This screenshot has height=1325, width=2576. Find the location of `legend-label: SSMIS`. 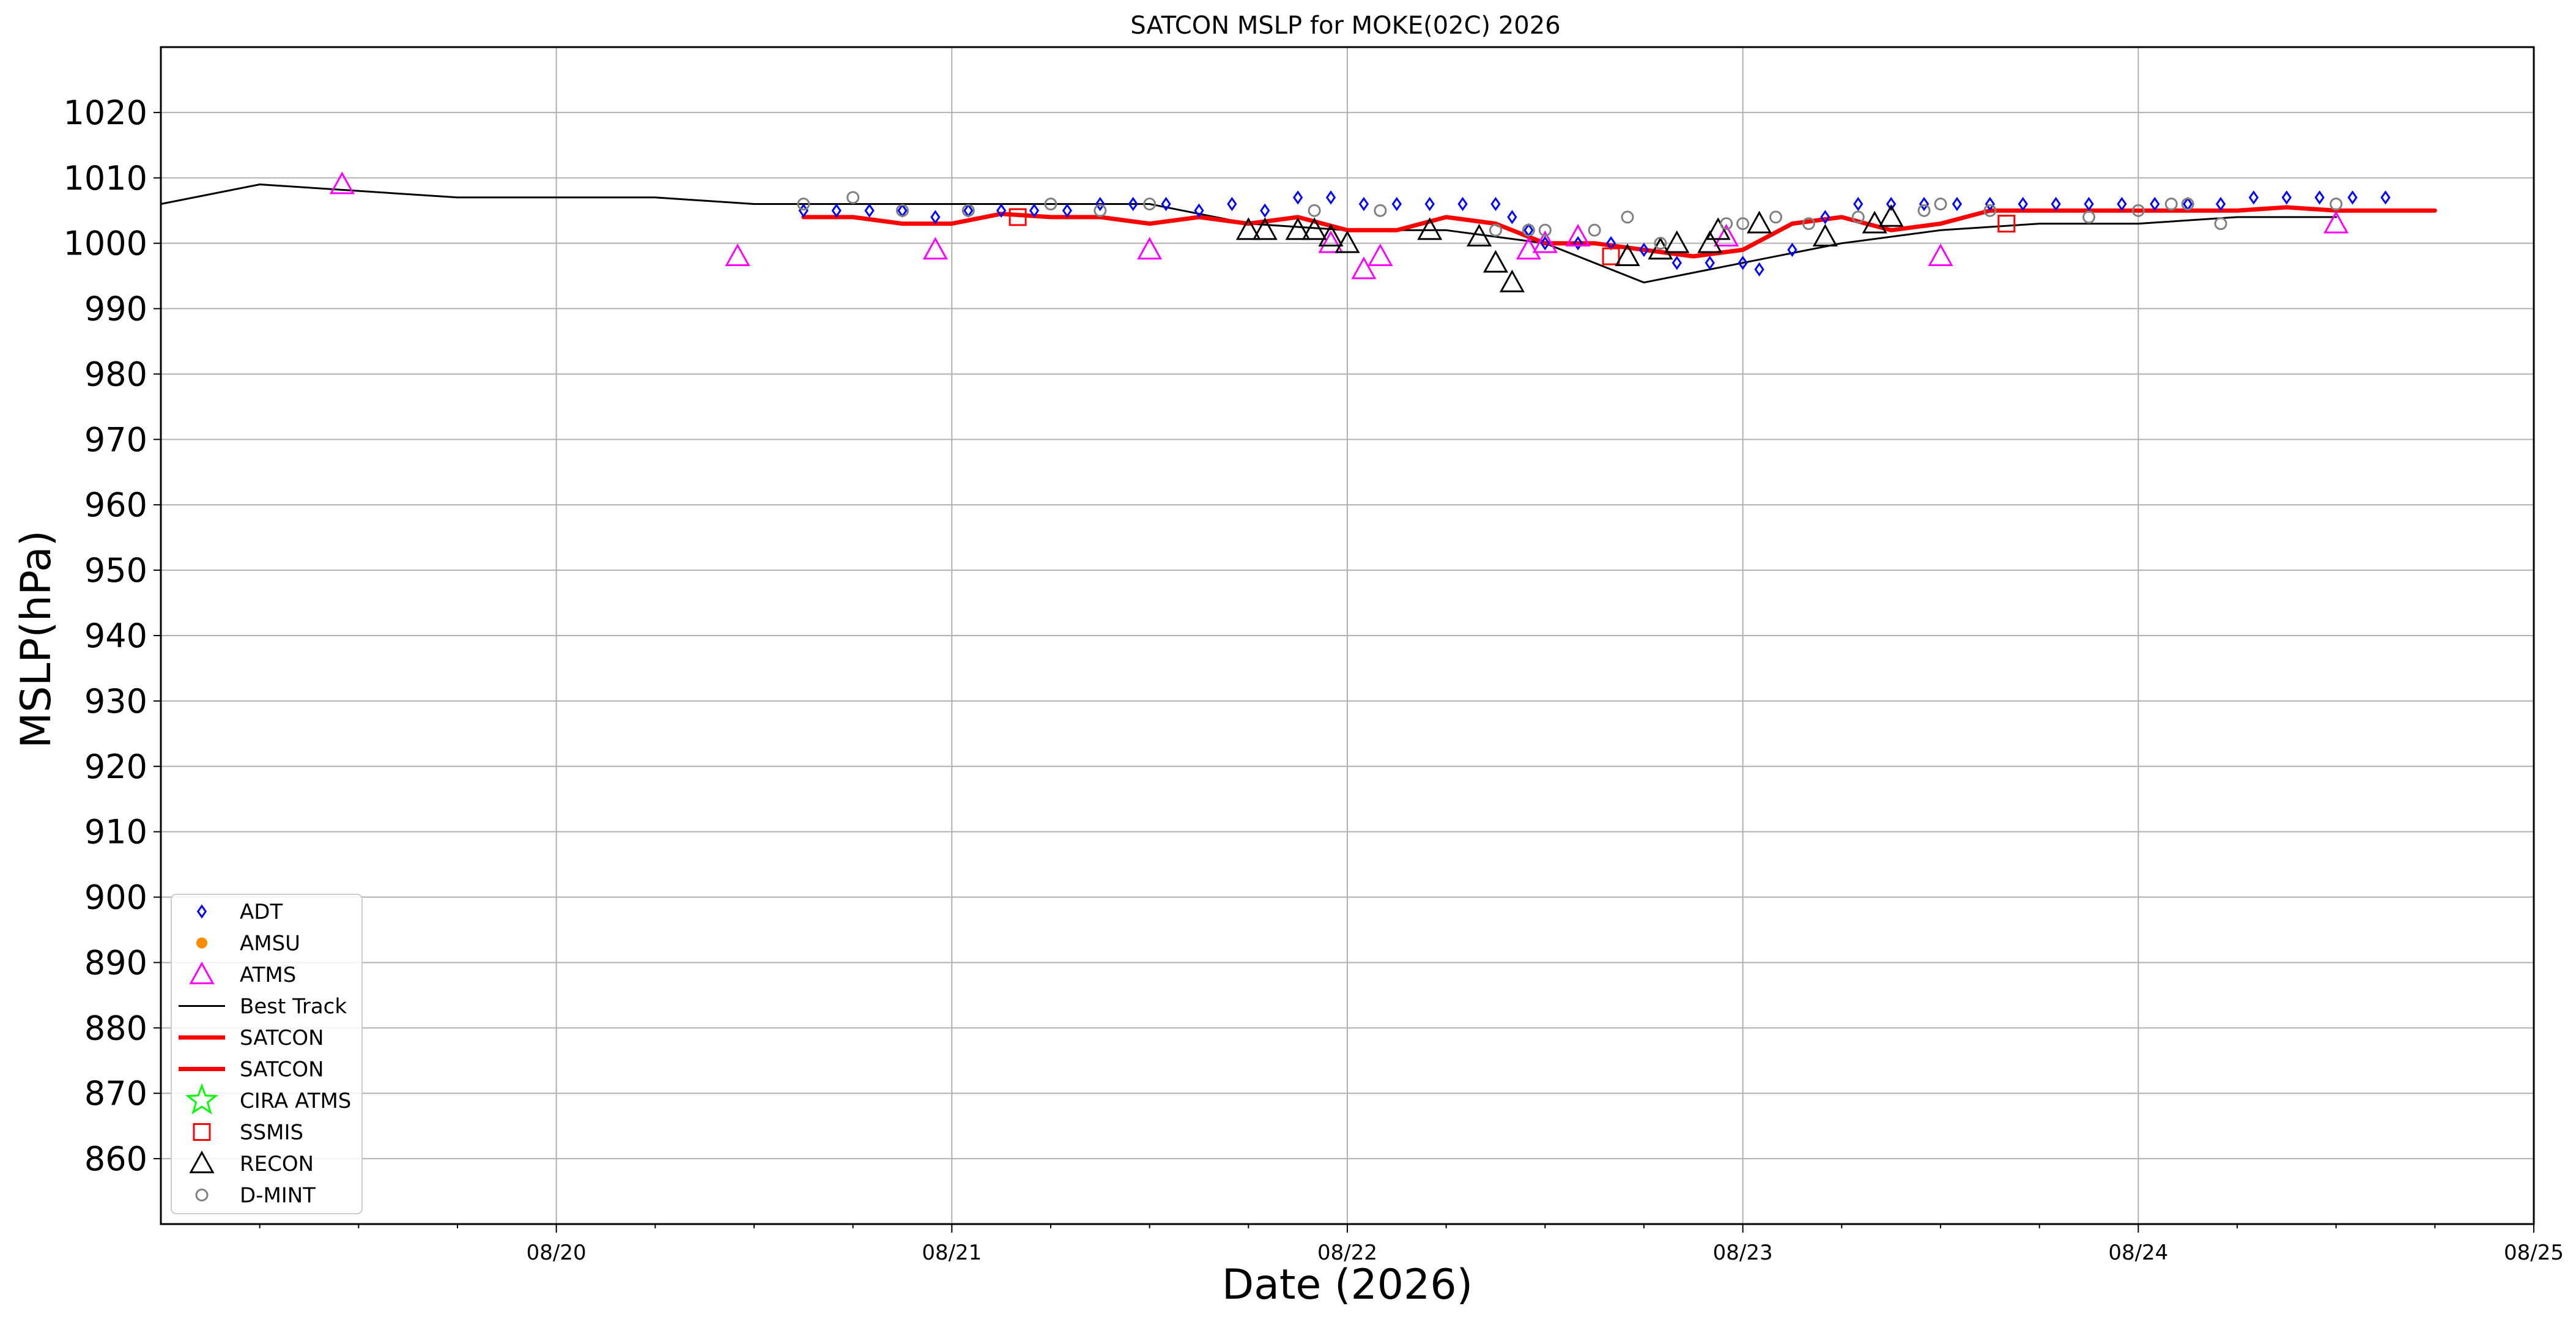

legend-label: SSMIS is located at coordinates (271, 1133).